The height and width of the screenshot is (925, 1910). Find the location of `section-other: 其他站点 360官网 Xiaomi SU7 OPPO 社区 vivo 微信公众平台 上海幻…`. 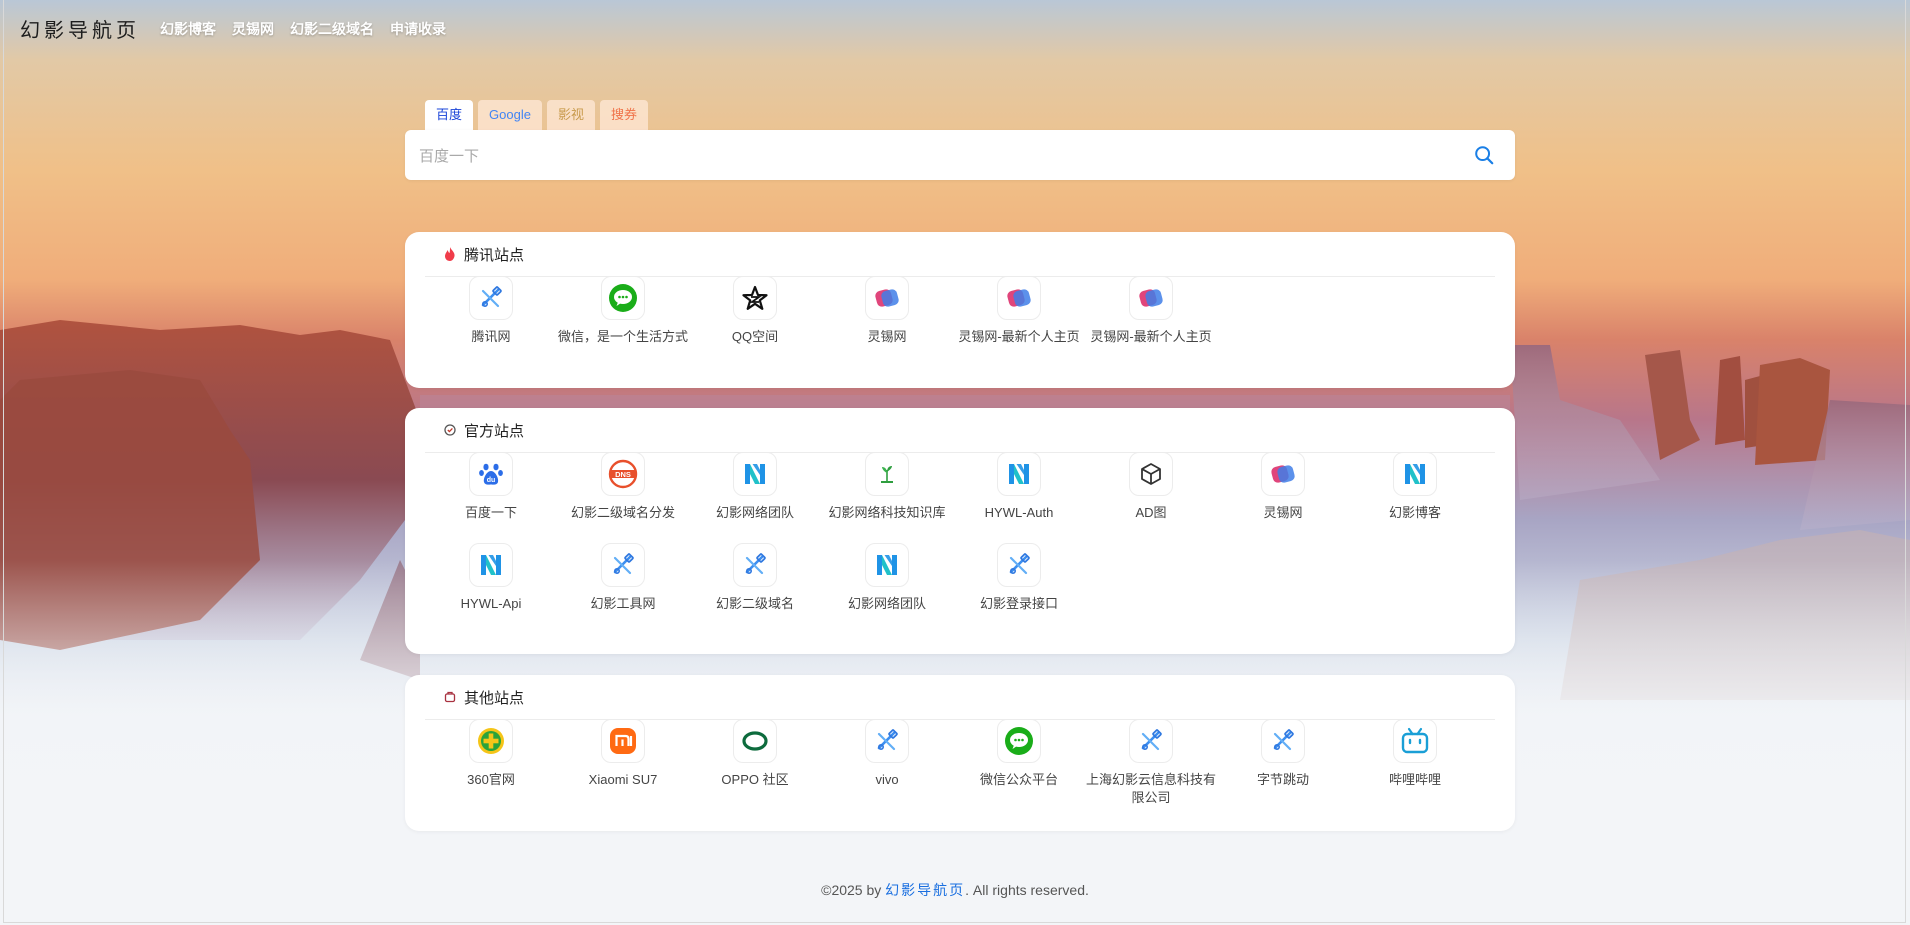

section-other: 其他站点 360官网 Xiaomi SU7 OPPO 社区 vivo 微信公众平台 上海幻… is located at coordinates (960, 753).